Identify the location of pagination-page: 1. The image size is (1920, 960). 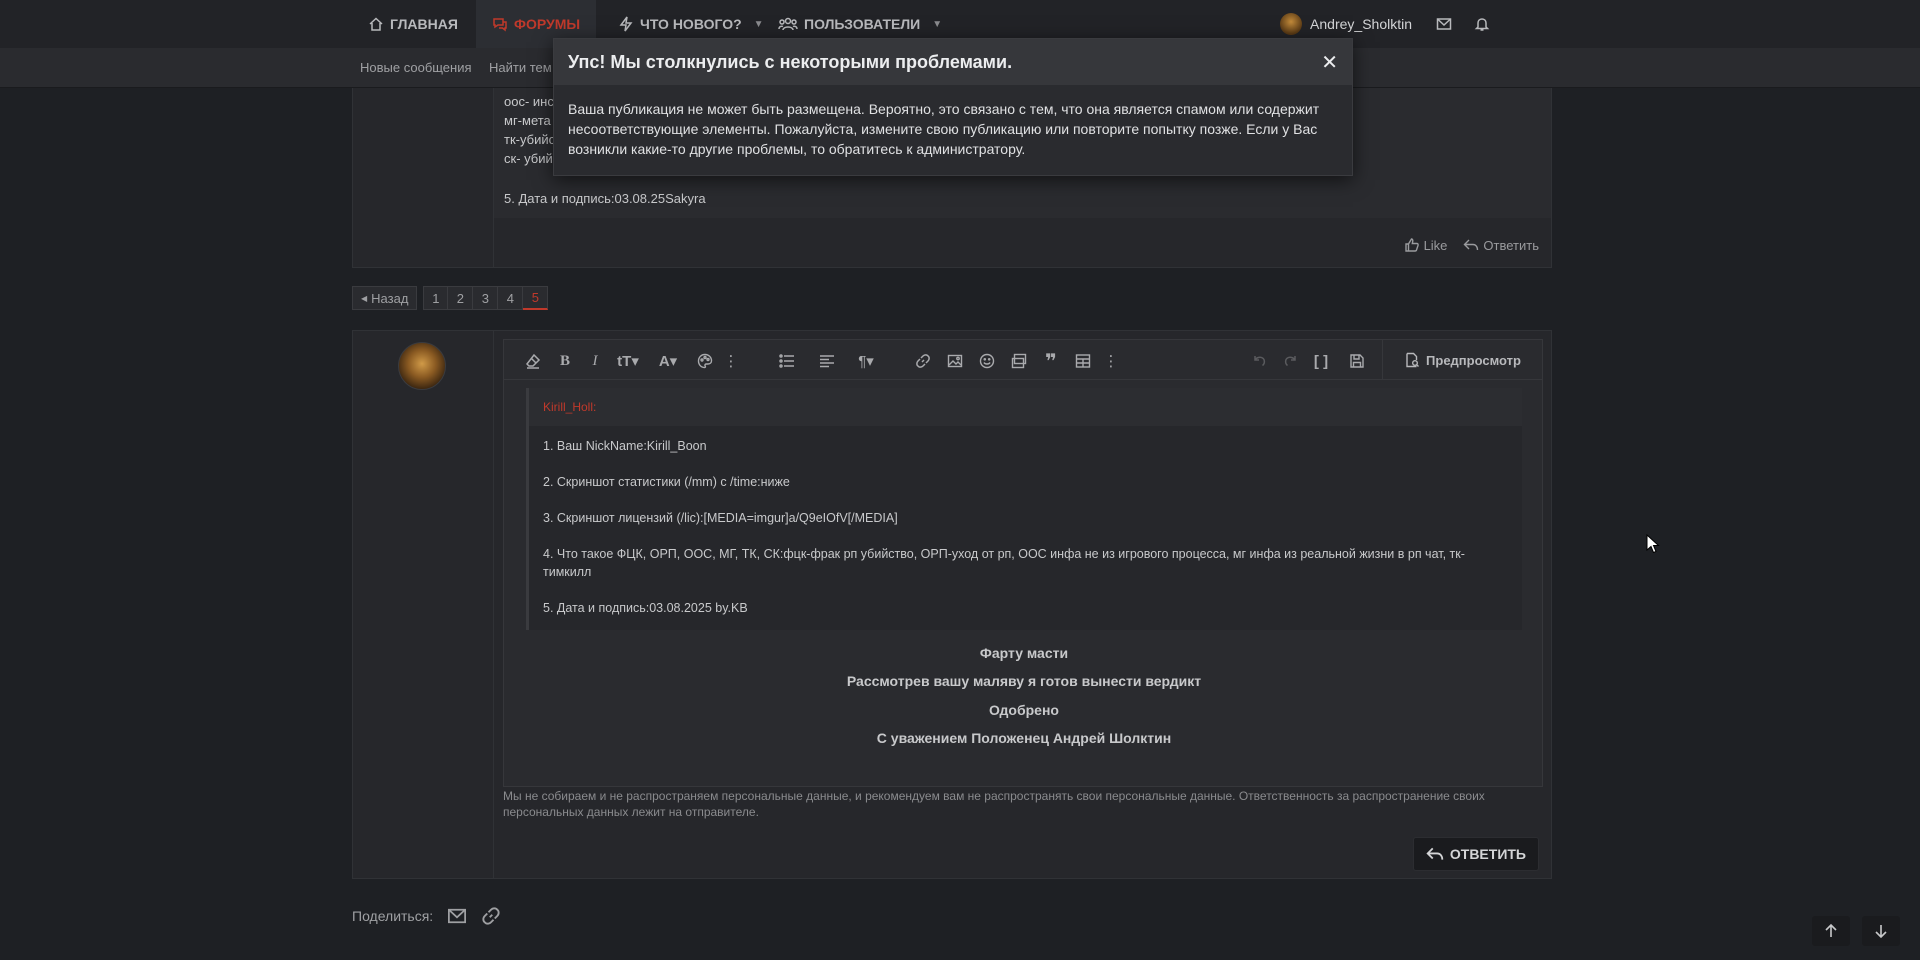
(436, 298).